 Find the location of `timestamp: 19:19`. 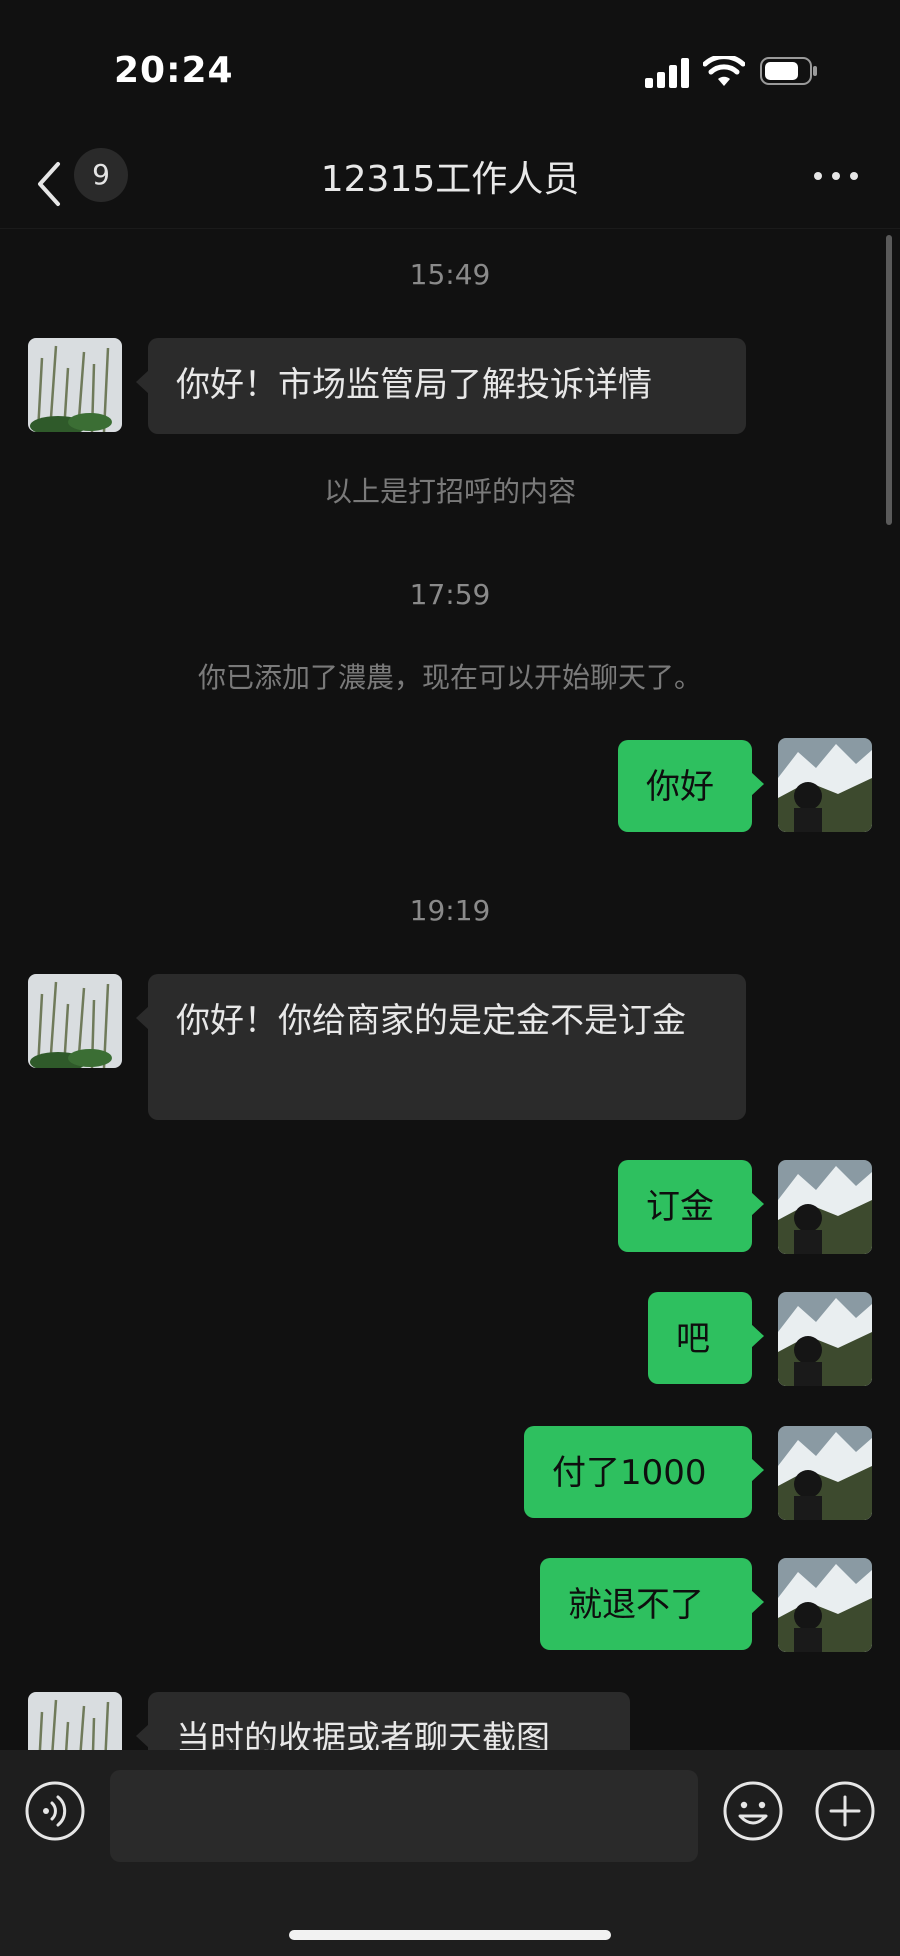

timestamp: 19:19 is located at coordinates (450, 910).